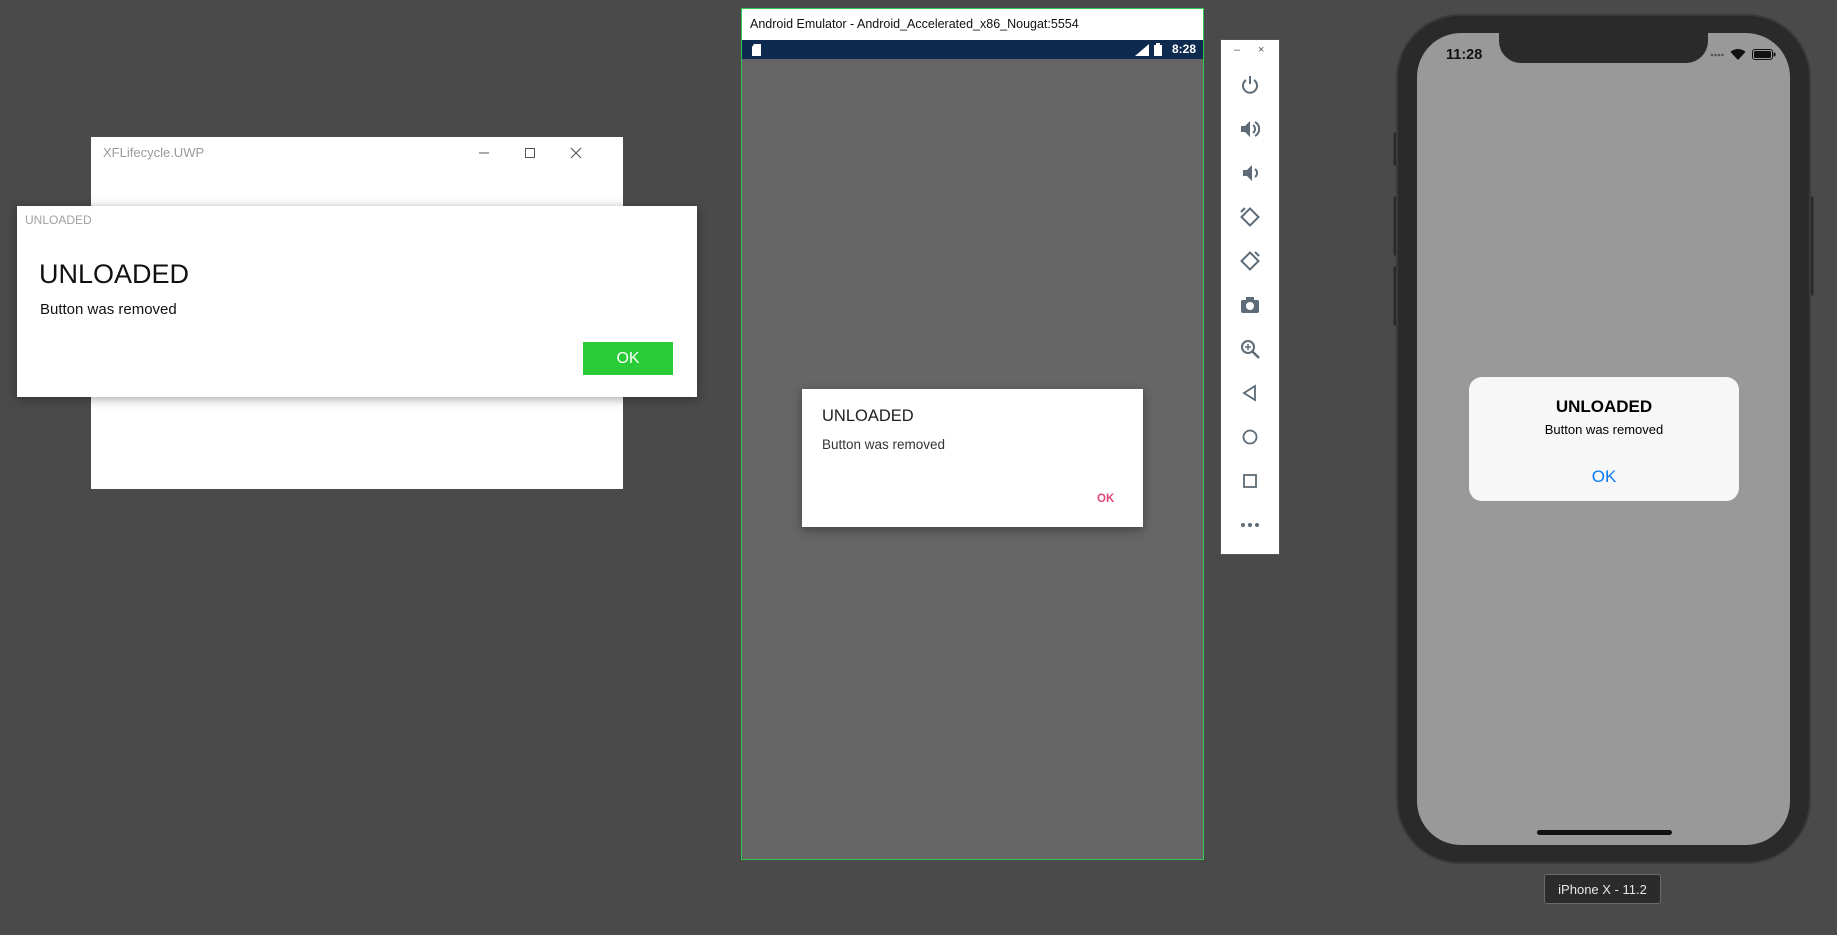  What do you see at coordinates (1604, 406) in the screenshot?
I see `alert-title: UNLOADED` at bounding box center [1604, 406].